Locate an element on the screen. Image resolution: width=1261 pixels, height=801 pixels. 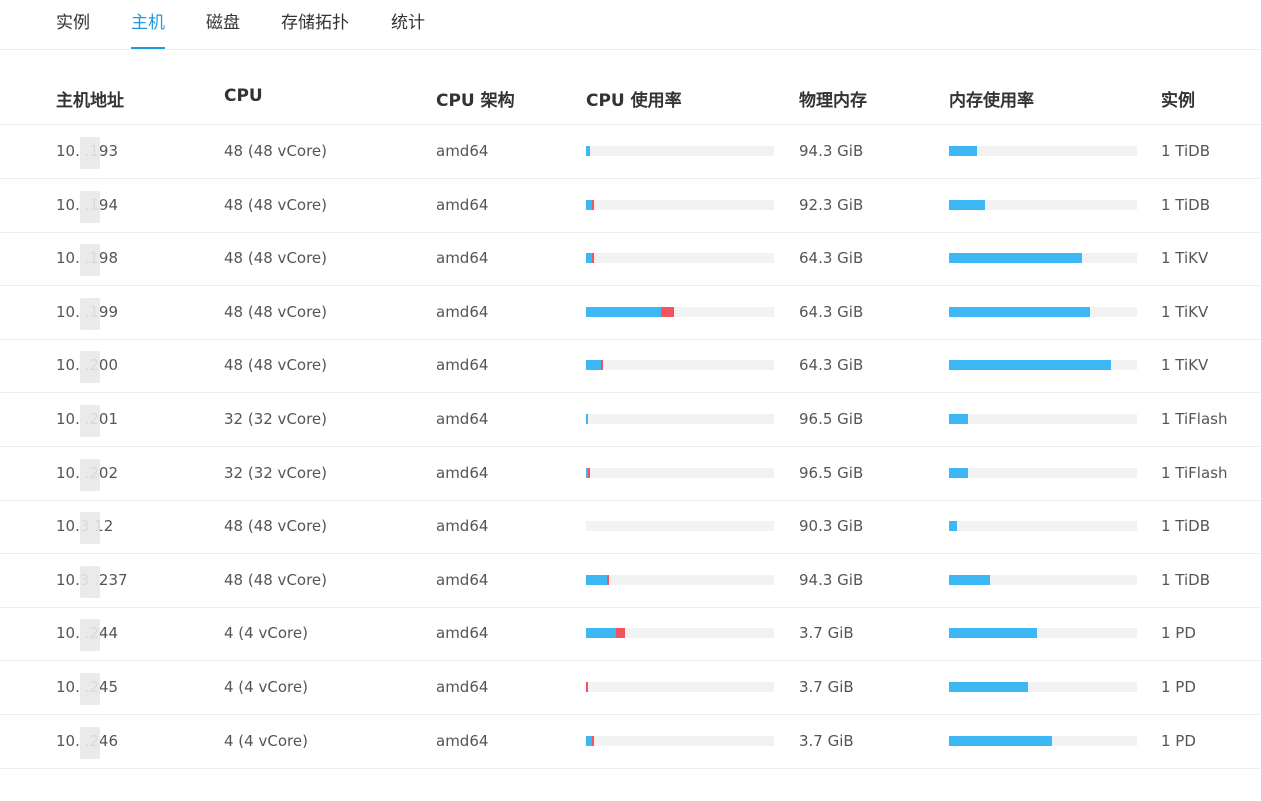
table-row: 10. .245 4 (4 vCore) amd64 3.7 GiB 1 PD is located at coordinates (630, 688).